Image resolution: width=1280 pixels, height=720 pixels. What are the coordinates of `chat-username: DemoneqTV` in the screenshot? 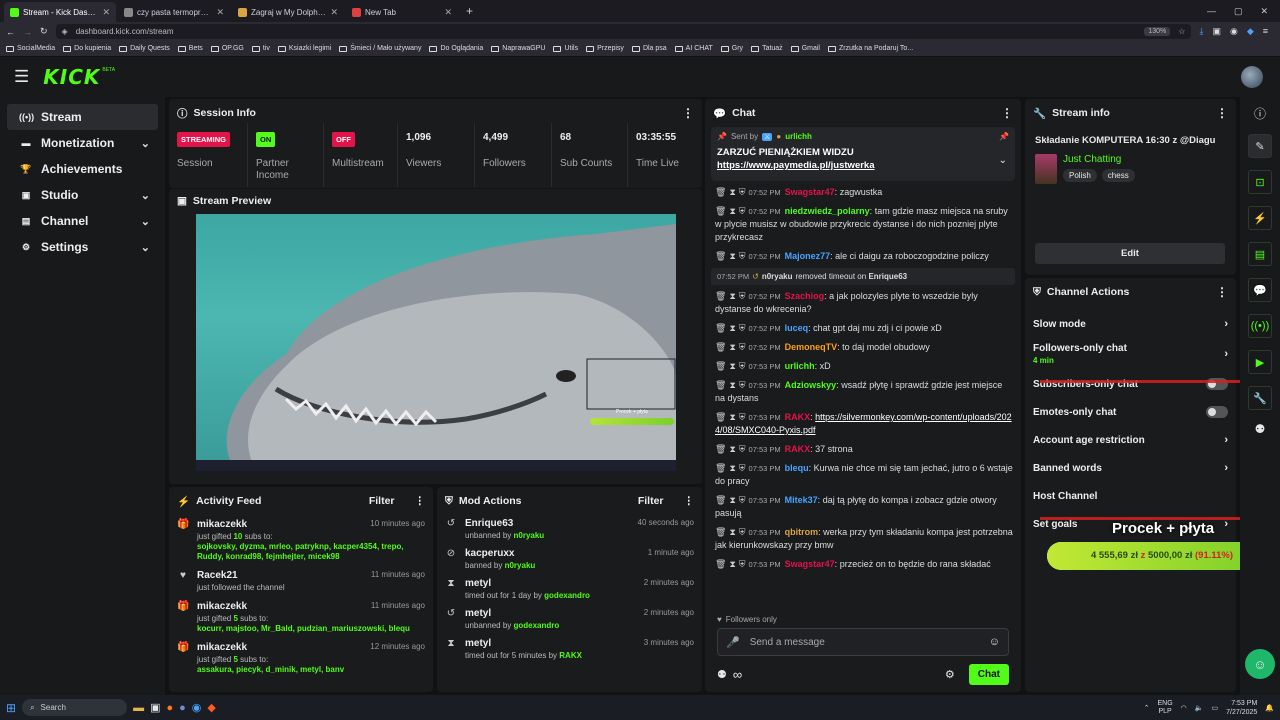 It's located at (811, 347).